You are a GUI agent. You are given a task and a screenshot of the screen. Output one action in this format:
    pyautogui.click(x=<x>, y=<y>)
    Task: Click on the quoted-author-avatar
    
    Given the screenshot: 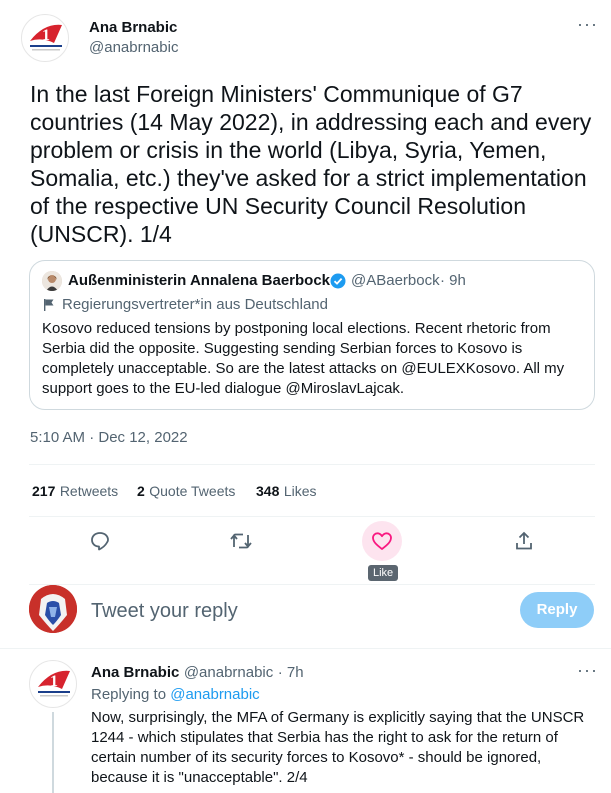 What is the action you would take?
    pyautogui.click(x=52, y=281)
    